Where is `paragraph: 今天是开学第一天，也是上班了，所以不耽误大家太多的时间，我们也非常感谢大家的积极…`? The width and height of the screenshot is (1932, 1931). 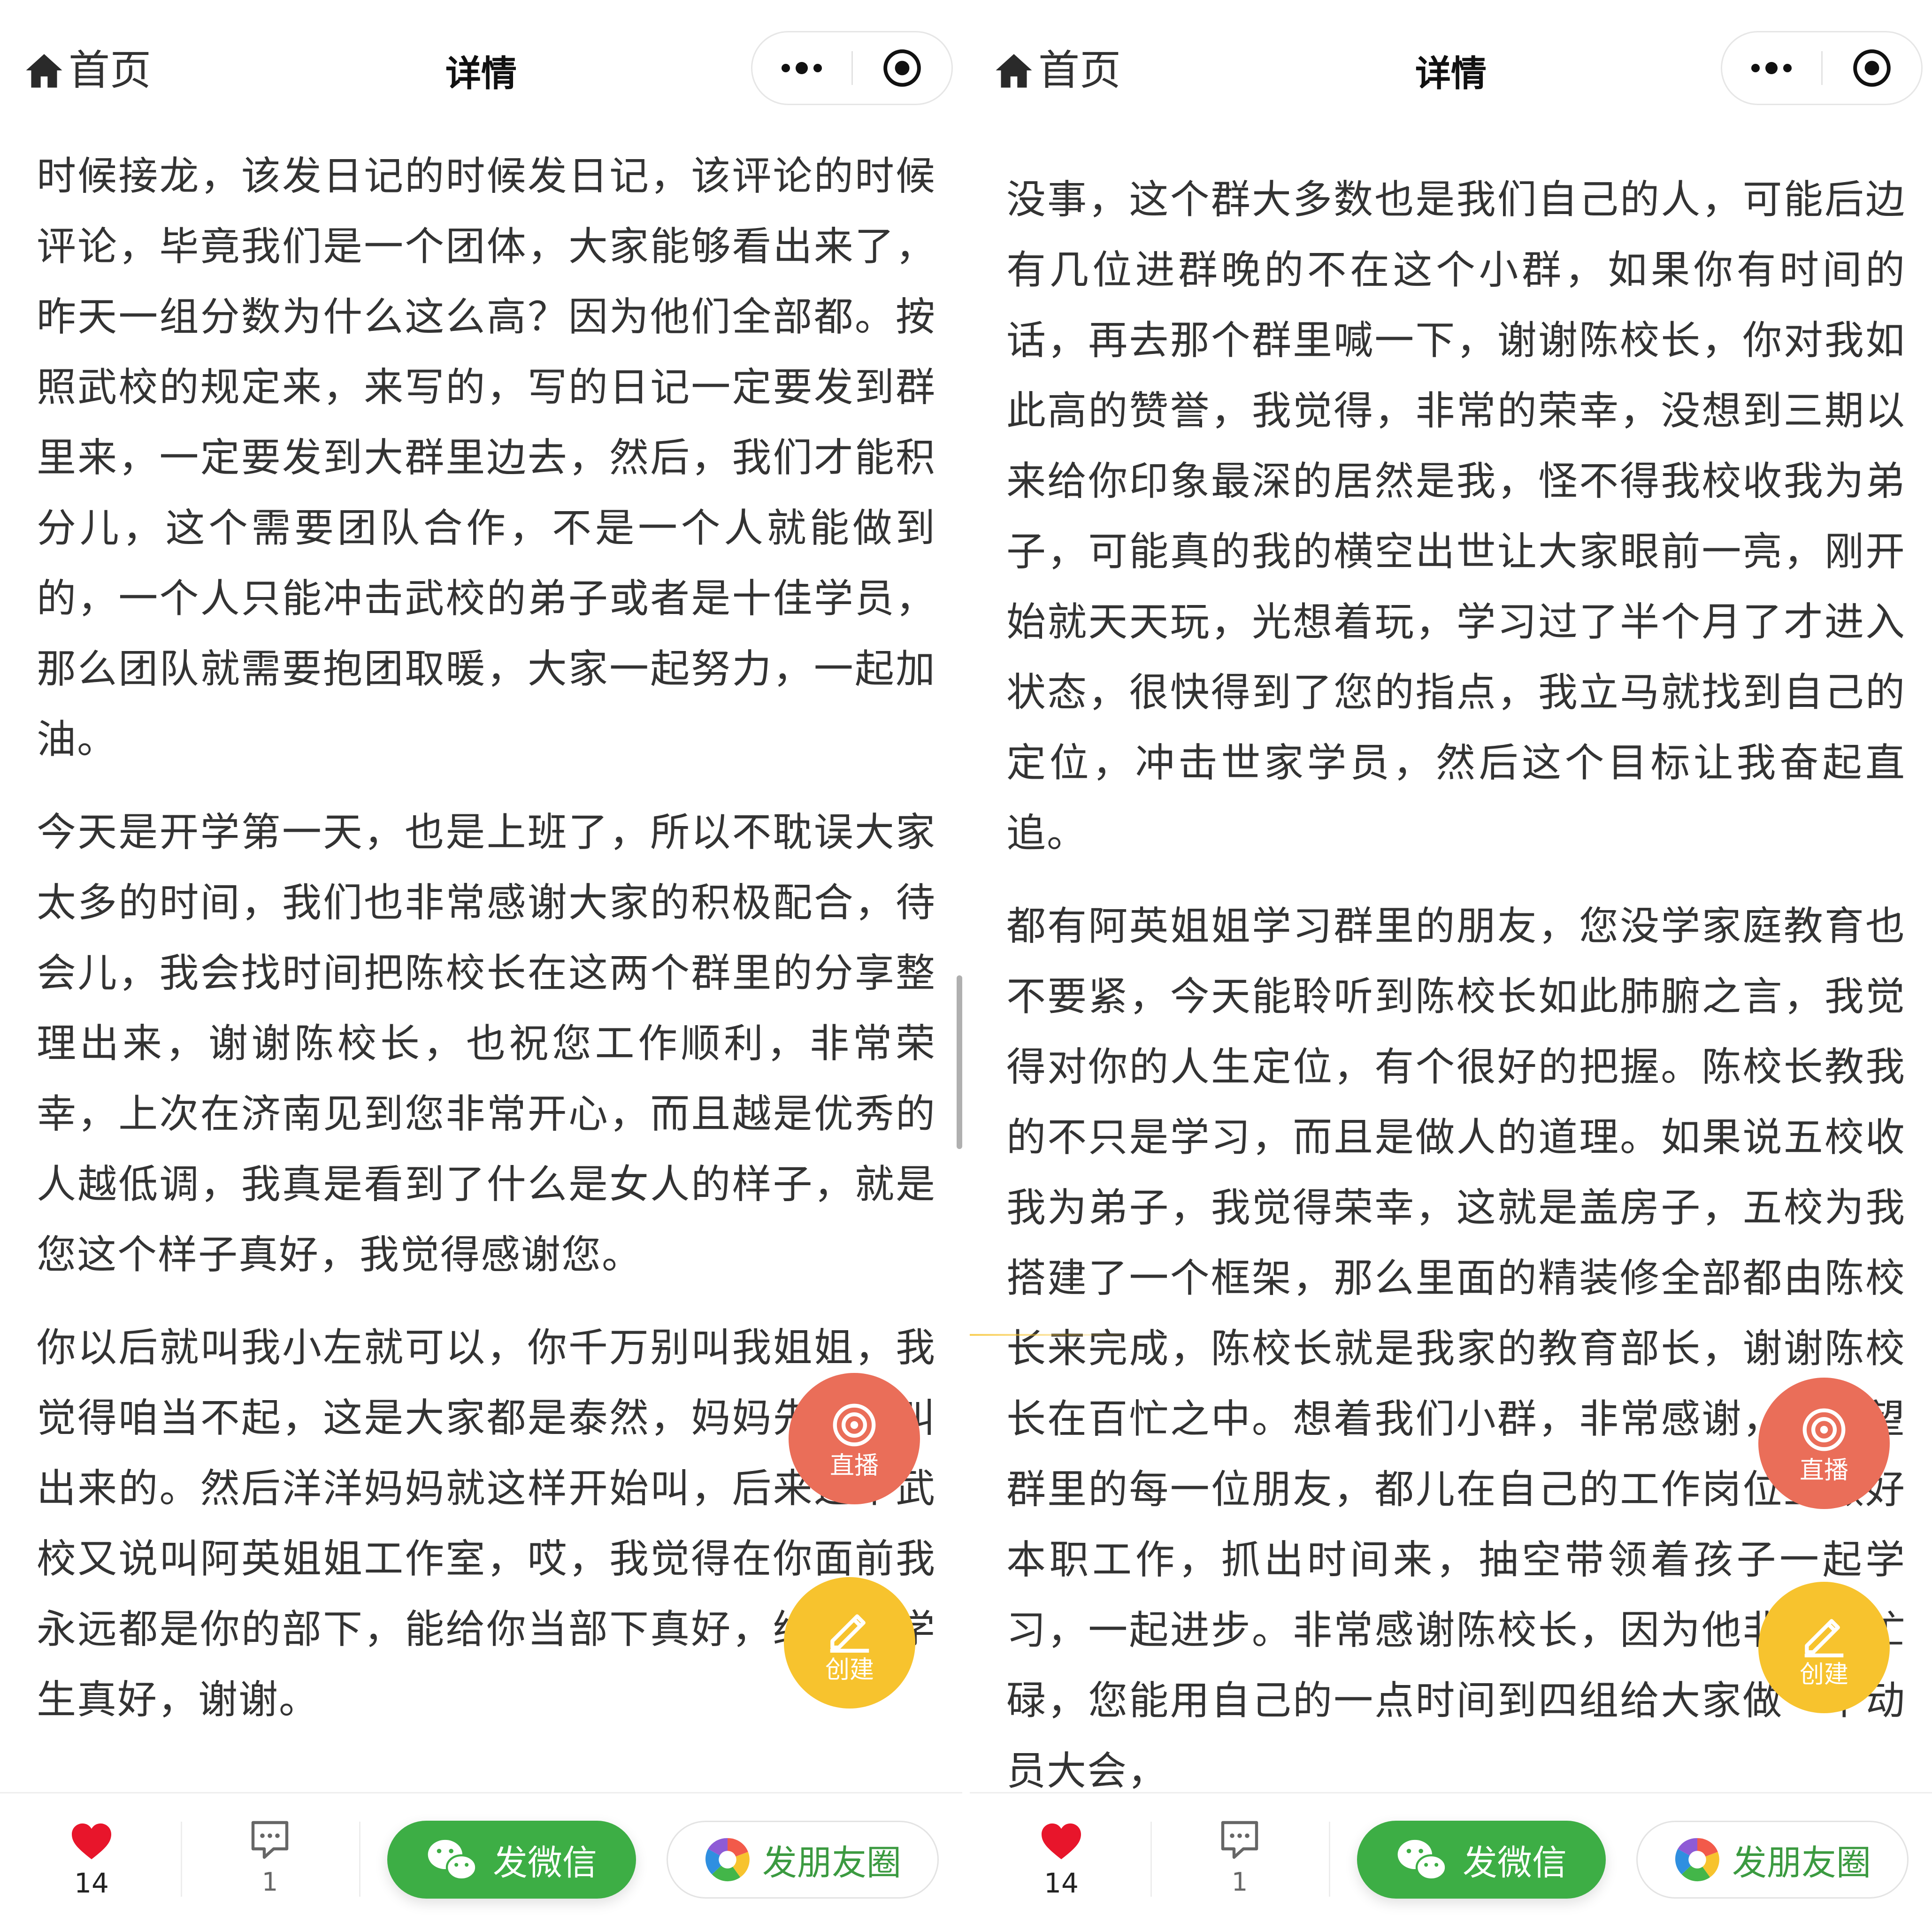
paragraph: 今天是开学第一天，也是上班了，所以不耽误大家太多的时间，我们也非常感谢大家的积极… is located at coordinates (487, 1043).